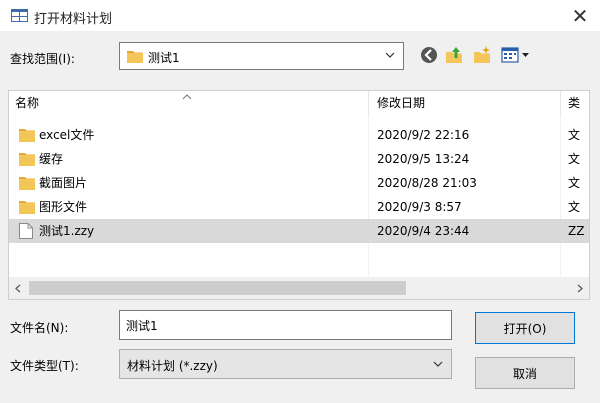  What do you see at coordinates (401, 103) in the screenshot?
I see `column-header-date: 修改日期` at bounding box center [401, 103].